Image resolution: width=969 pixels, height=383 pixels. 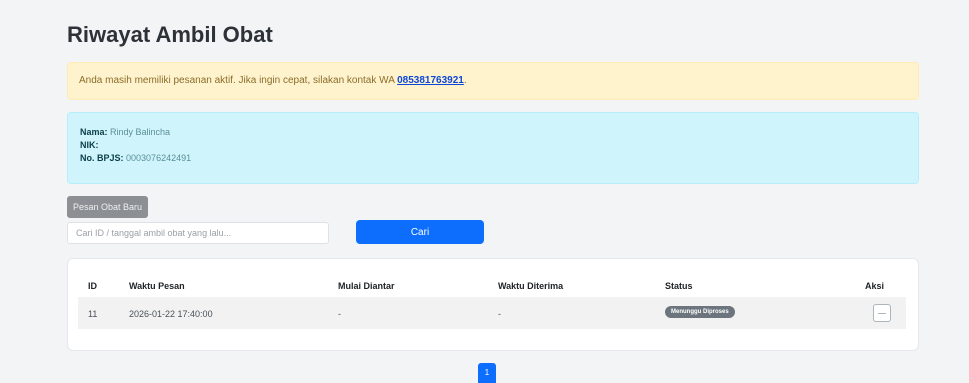 I want to click on row-action-button, so click(x=882, y=313).